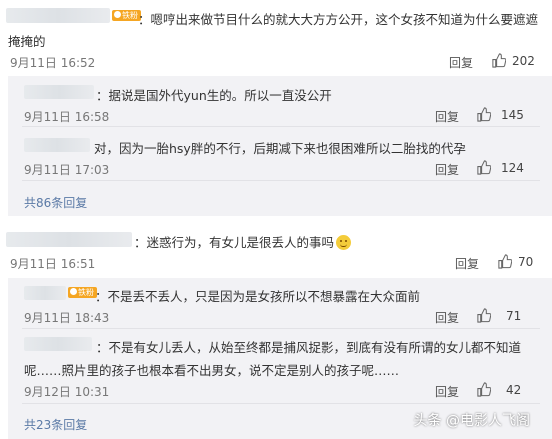 The width and height of the screenshot is (552, 439). I want to click on comment-text: ：迷惑行为，有女儿是很丢人的事吗, so click(243, 241).